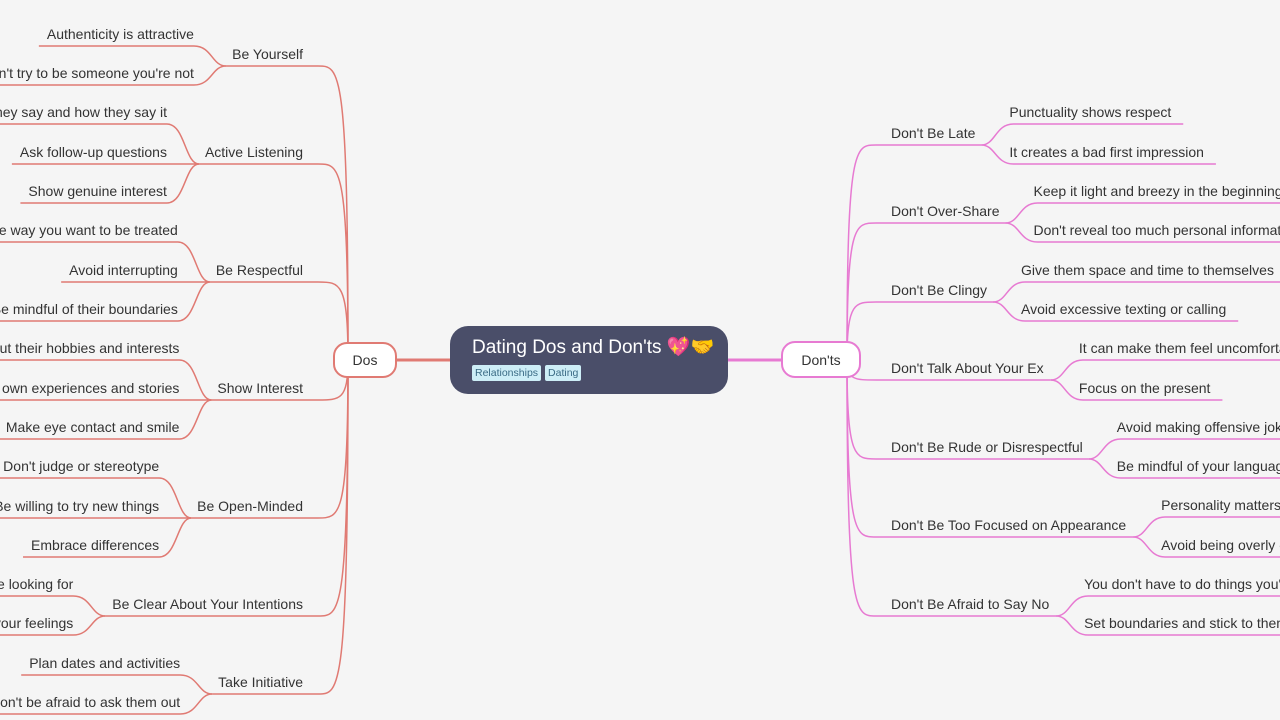  Describe the element at coordinates (36, 584) in the screenshot. I see `dos-leaf: Be honest about what you're looking for` at that location.